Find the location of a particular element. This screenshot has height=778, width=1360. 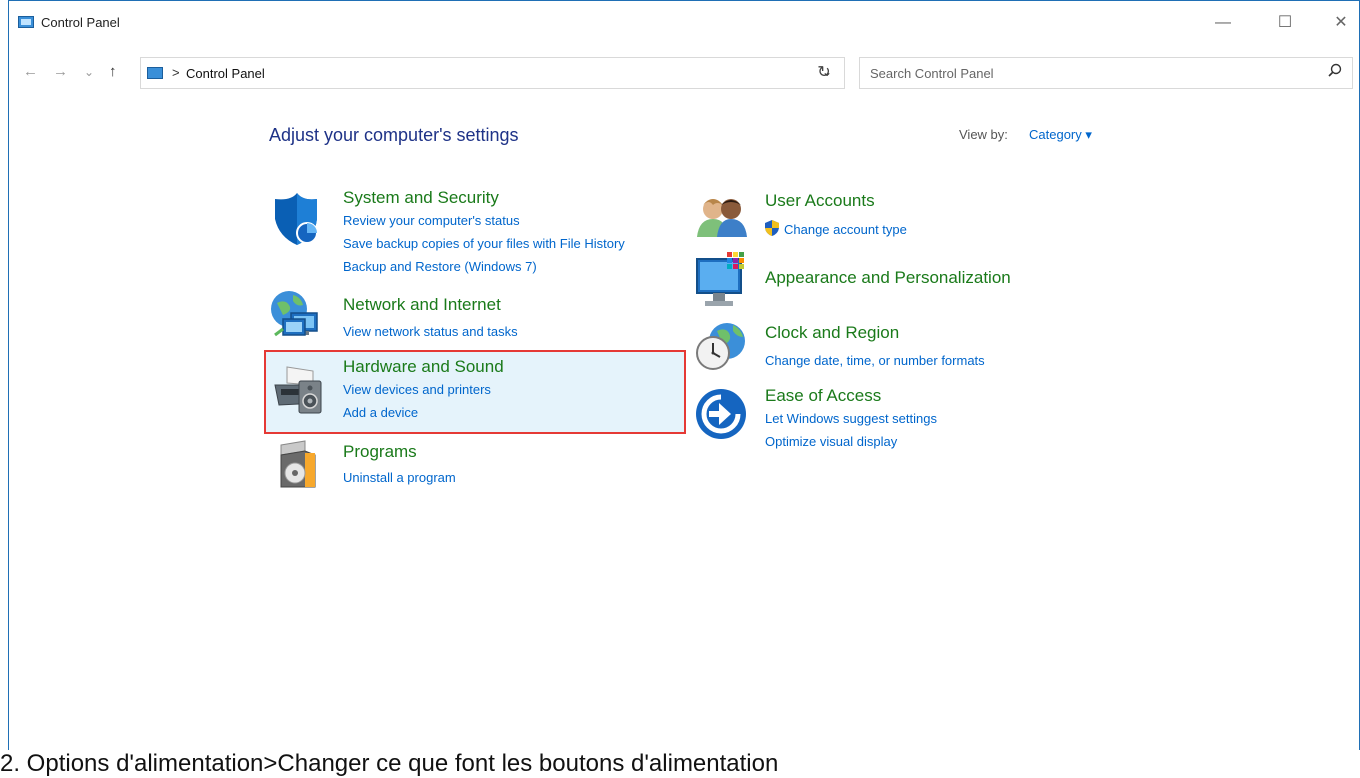

title-bar: Control Panel — ☐ ✕ is located at coordinates (684, 23).